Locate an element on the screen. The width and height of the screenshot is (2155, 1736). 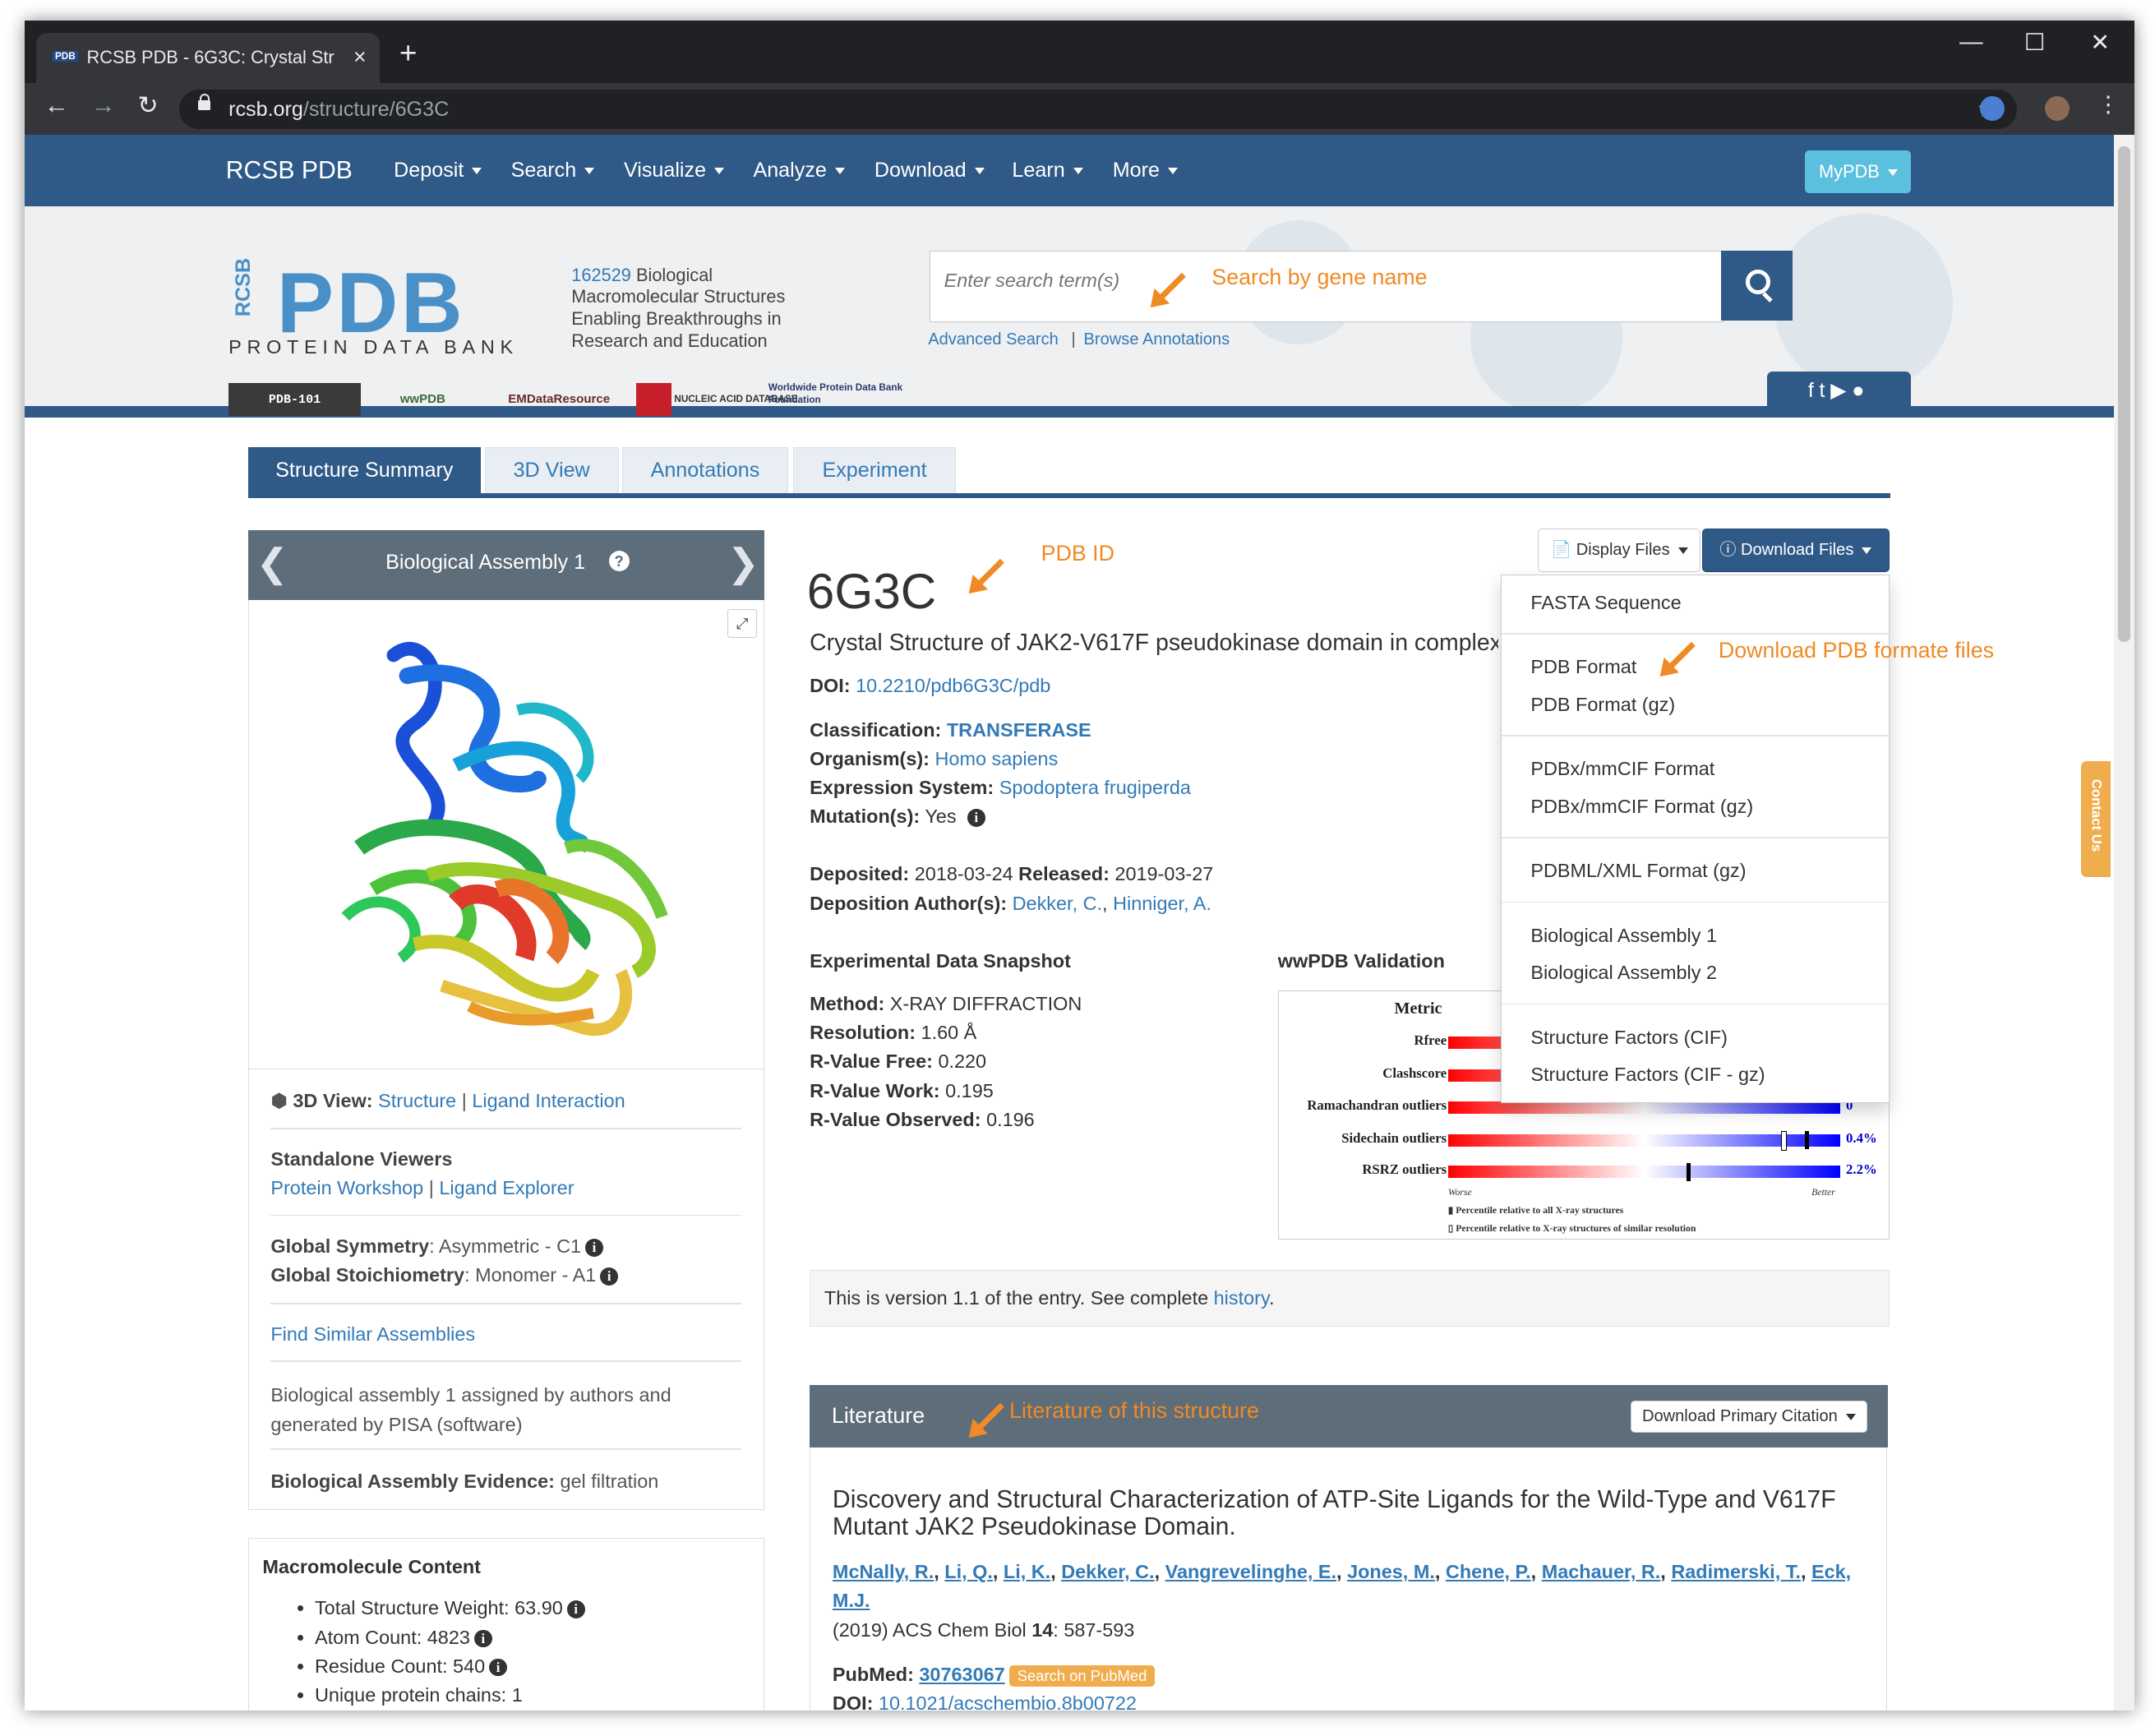
nav-learn: Learn is located at coordinates (1047, 171).